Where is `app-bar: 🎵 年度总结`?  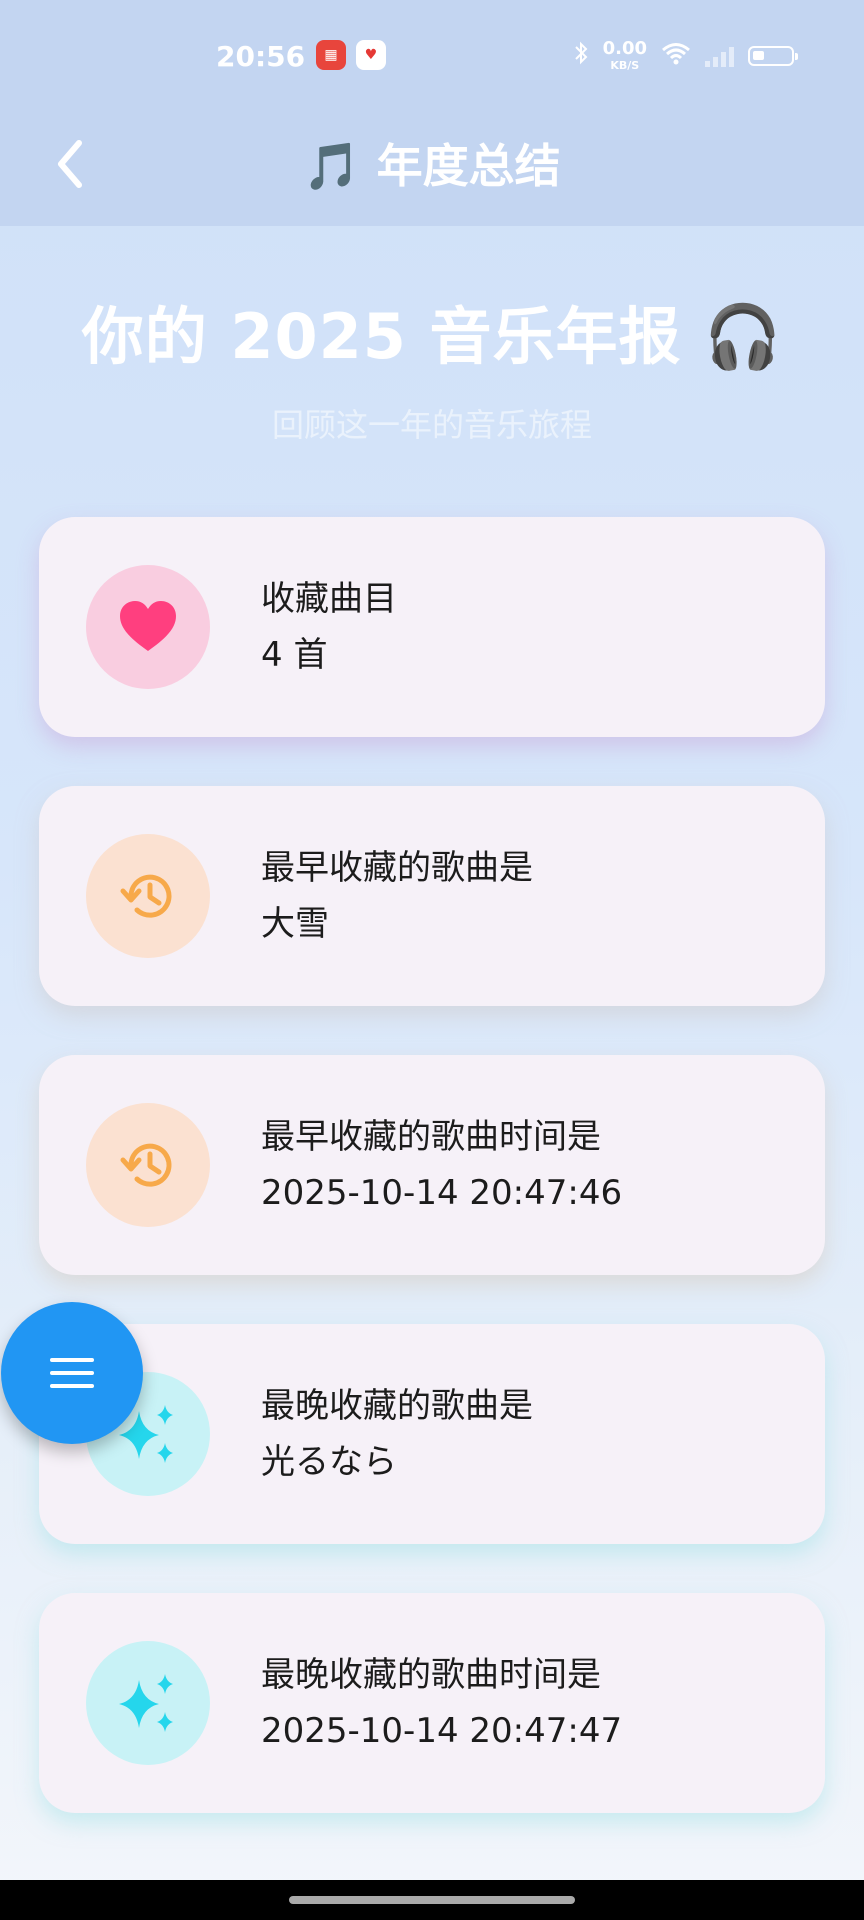
app-bar: 🎵 年度总结 is located at coordinates (432, 169).